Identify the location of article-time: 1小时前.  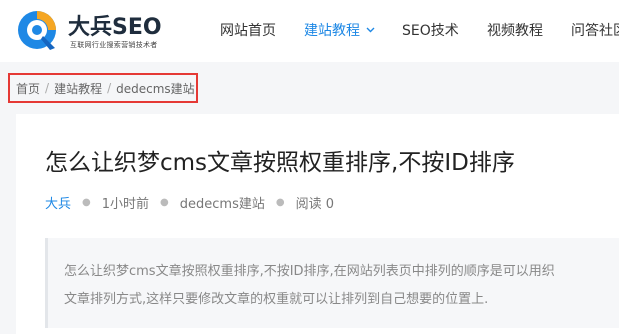
(125, 204).